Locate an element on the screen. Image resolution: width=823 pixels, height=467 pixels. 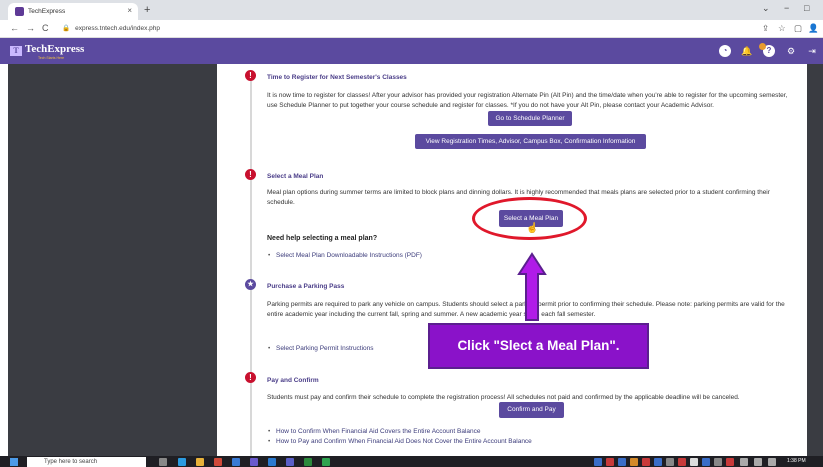
taskbar-clock: 1:38 PM is located at coordinates (796, 461).